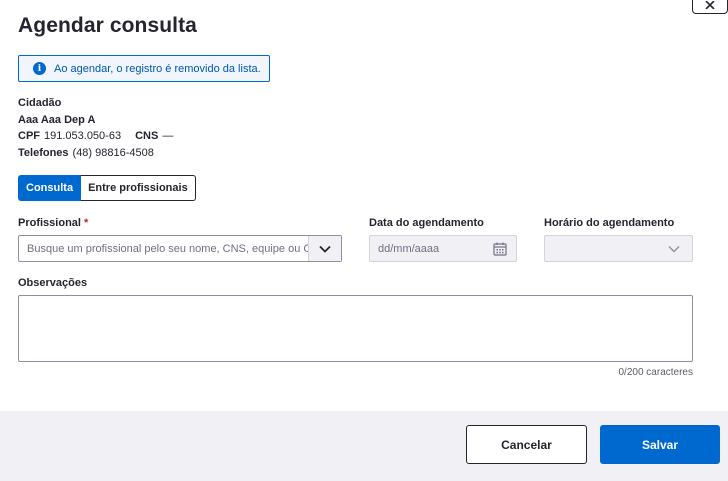  Describe the element at coordinates (147, 136) in the screenshot. I see `cns-label: CNS` at that location.